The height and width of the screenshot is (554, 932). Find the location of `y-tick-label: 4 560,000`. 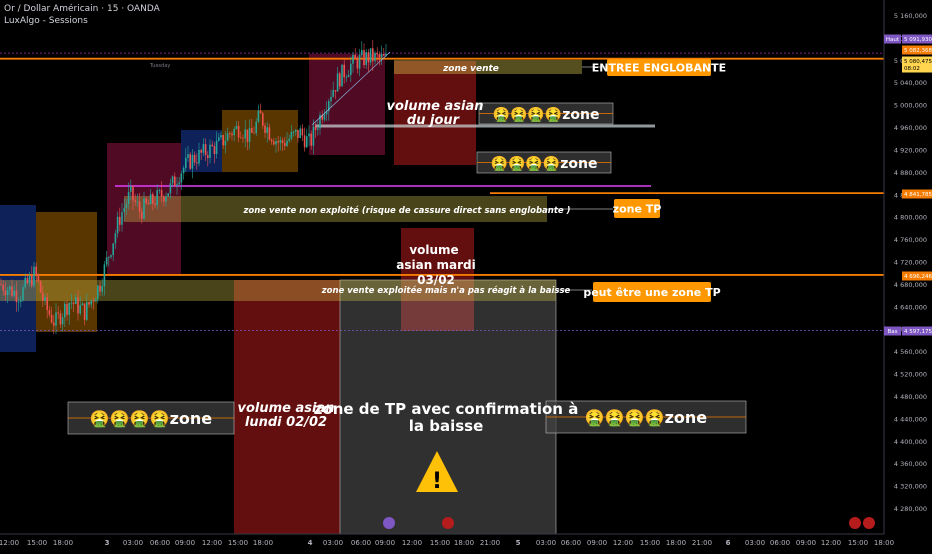

y-tick-label: 4 560,000 is located at coordinates (910, 352).